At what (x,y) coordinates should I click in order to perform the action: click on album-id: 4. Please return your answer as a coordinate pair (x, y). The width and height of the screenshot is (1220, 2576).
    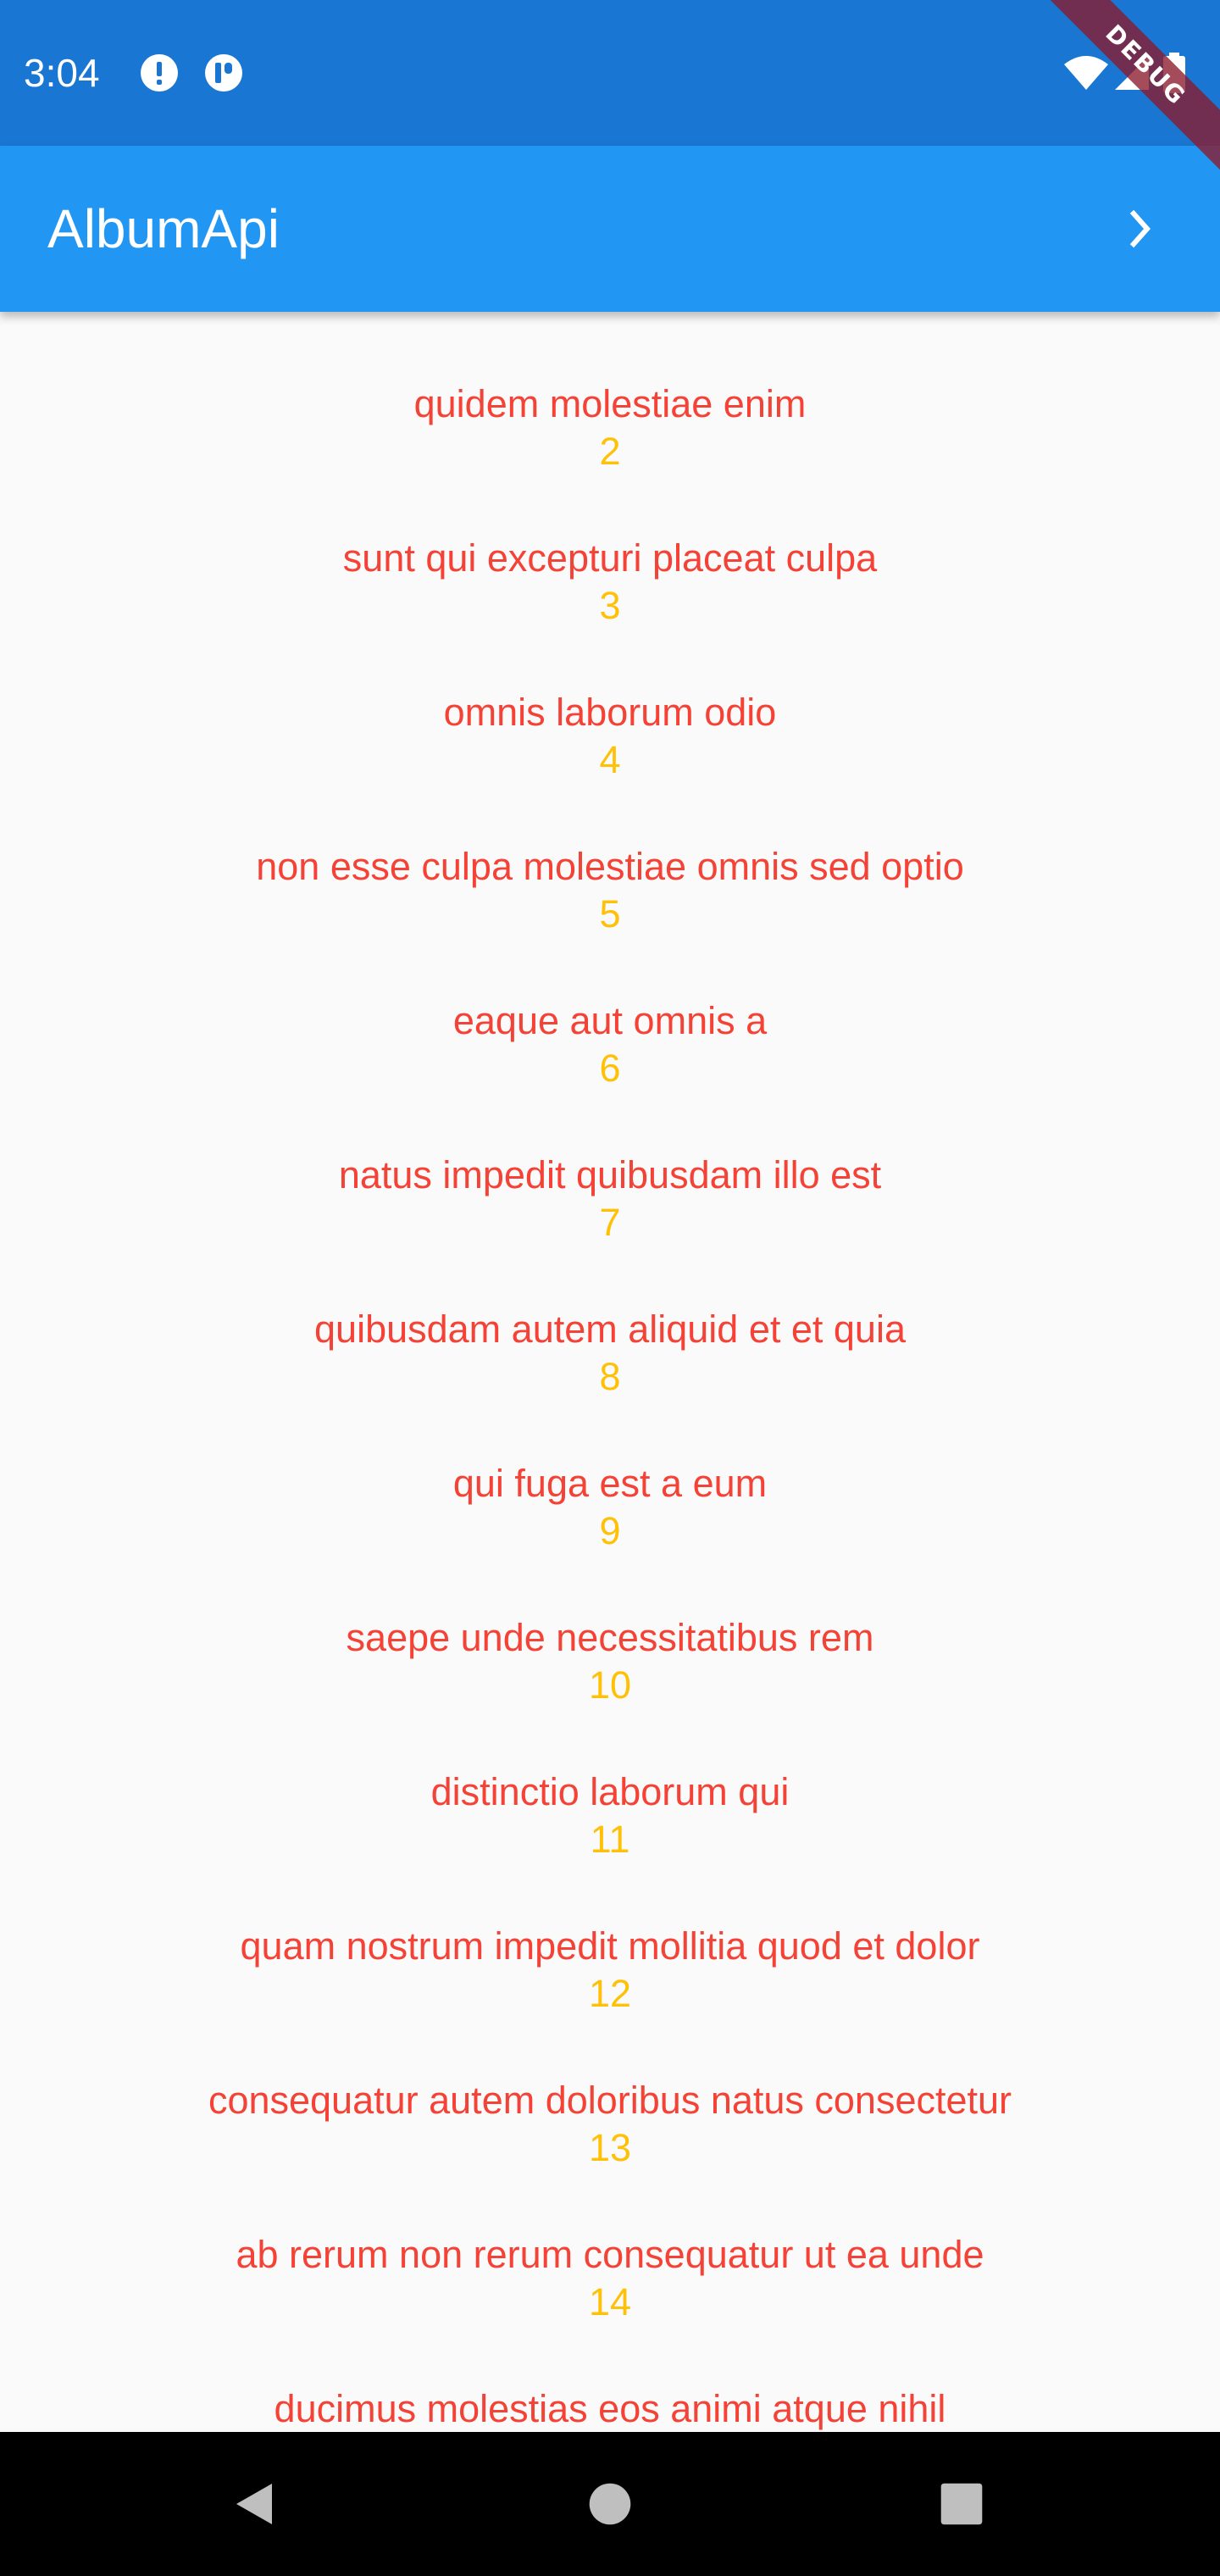
    Looking at the image, I should click on (610, 759).